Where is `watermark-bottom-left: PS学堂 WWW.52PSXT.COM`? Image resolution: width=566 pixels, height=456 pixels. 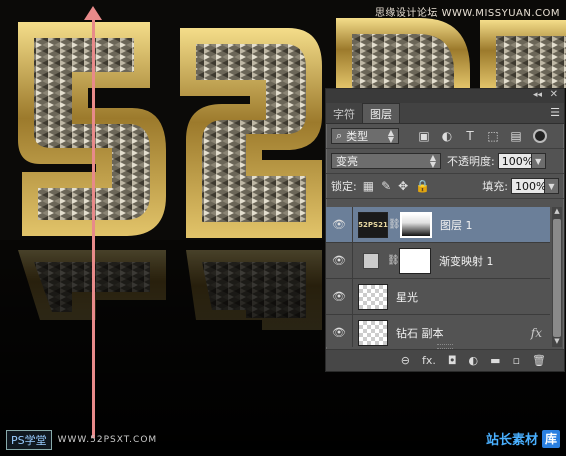
watermark-bottom-left: PS学堂 WWW.52PSXT.COM is located at coordinates (81, 440).